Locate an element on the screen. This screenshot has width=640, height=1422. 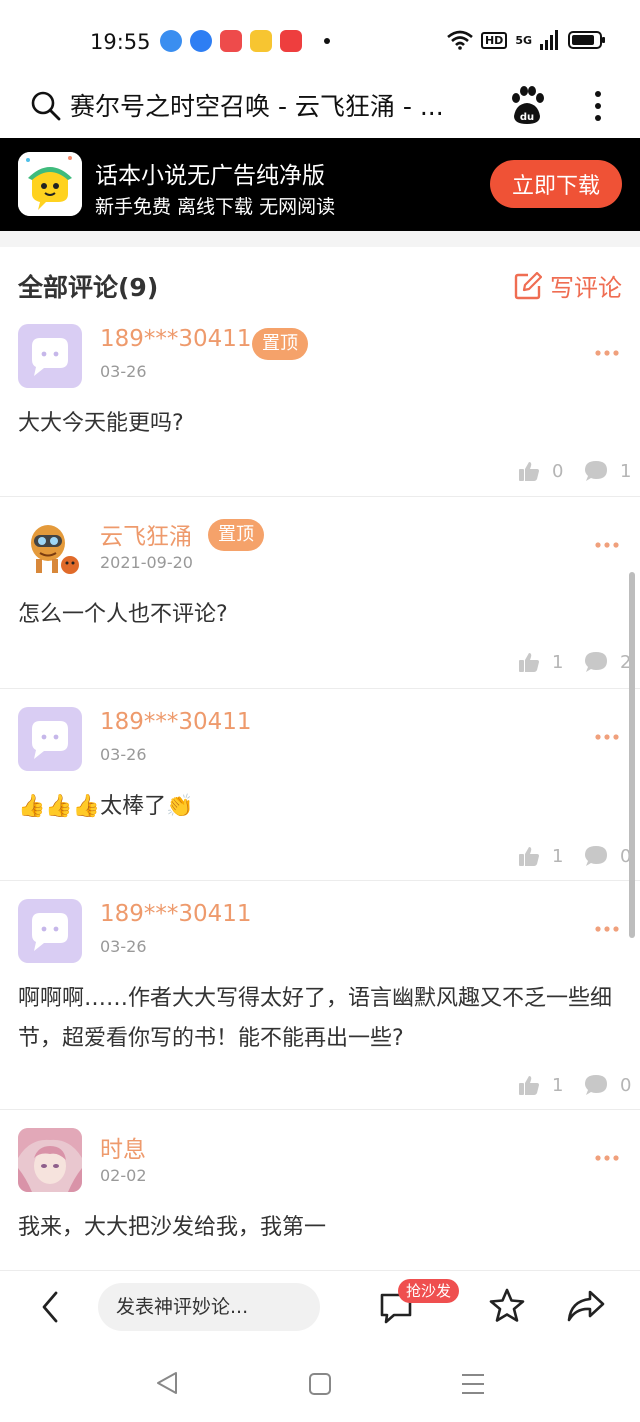
baidu-paw-icon: du is located at coordinates (527, 106).